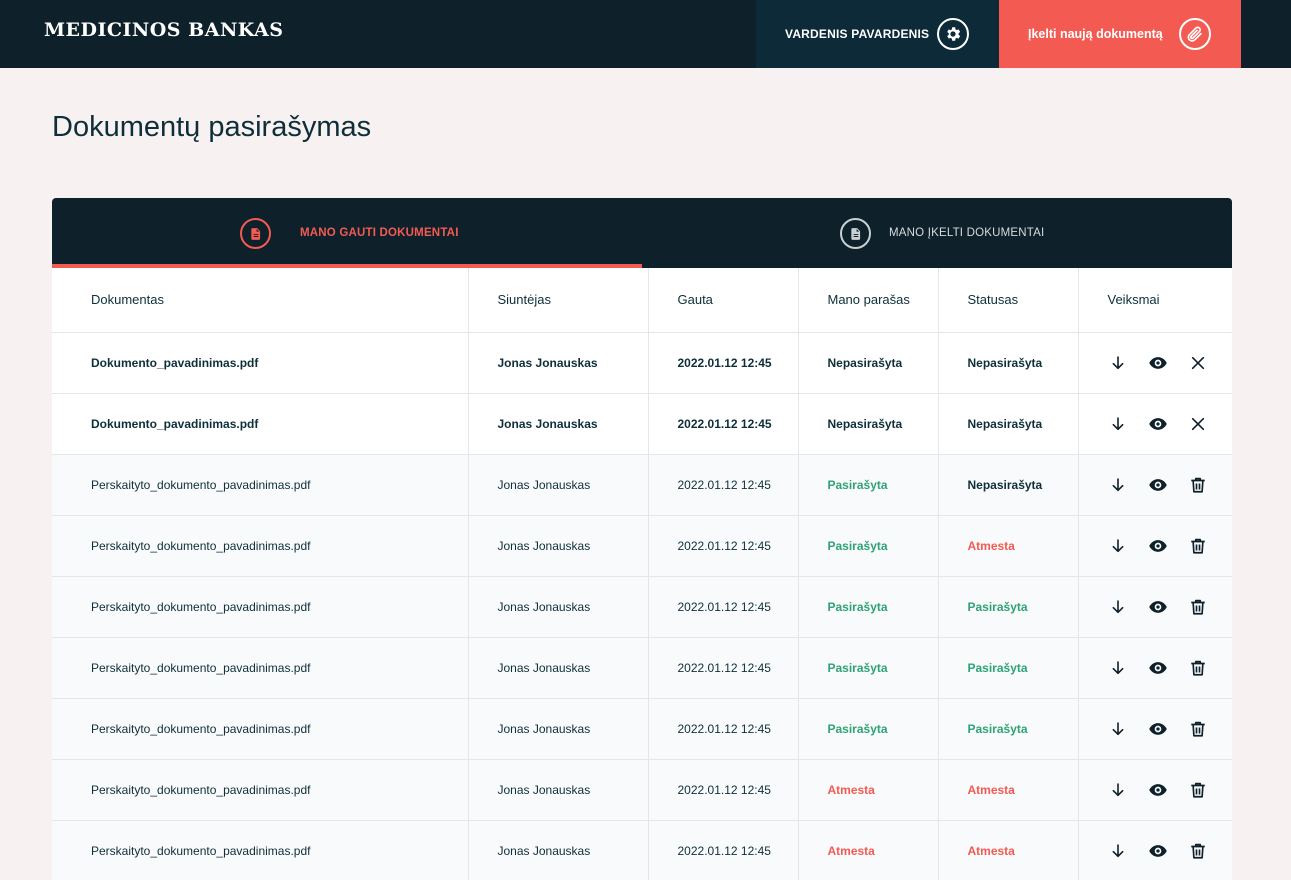 This screenshot has width=1291, height=880. What do you see at coordinates (1008, 850) in the screenshot?
I see `document-status: Atmesta` at bounding box center [1008, 850].